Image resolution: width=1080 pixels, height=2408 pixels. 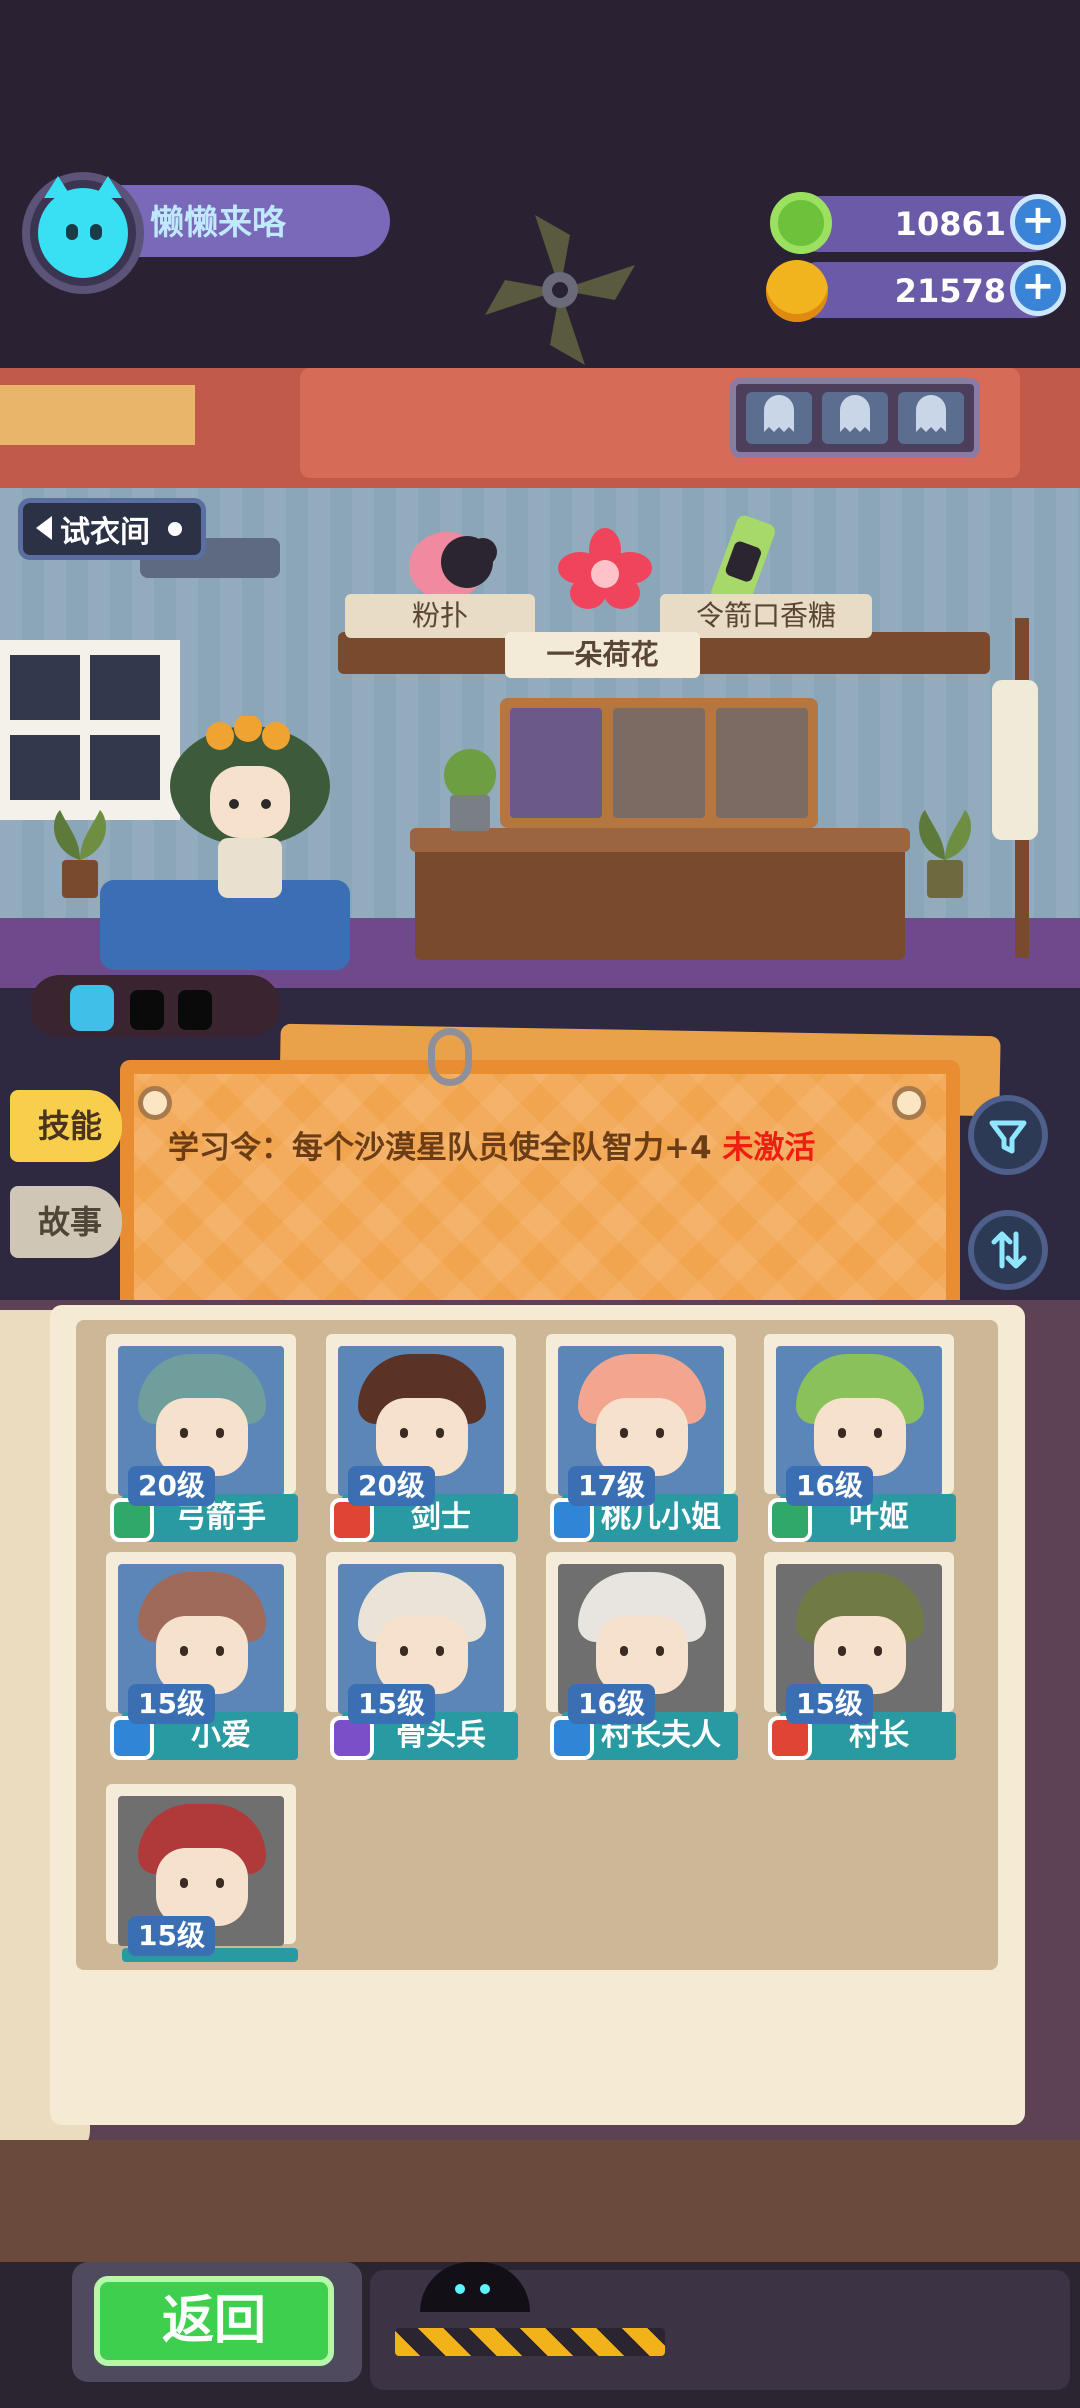 I want to click on planet-coin-icon, so click(x=797, y=291).